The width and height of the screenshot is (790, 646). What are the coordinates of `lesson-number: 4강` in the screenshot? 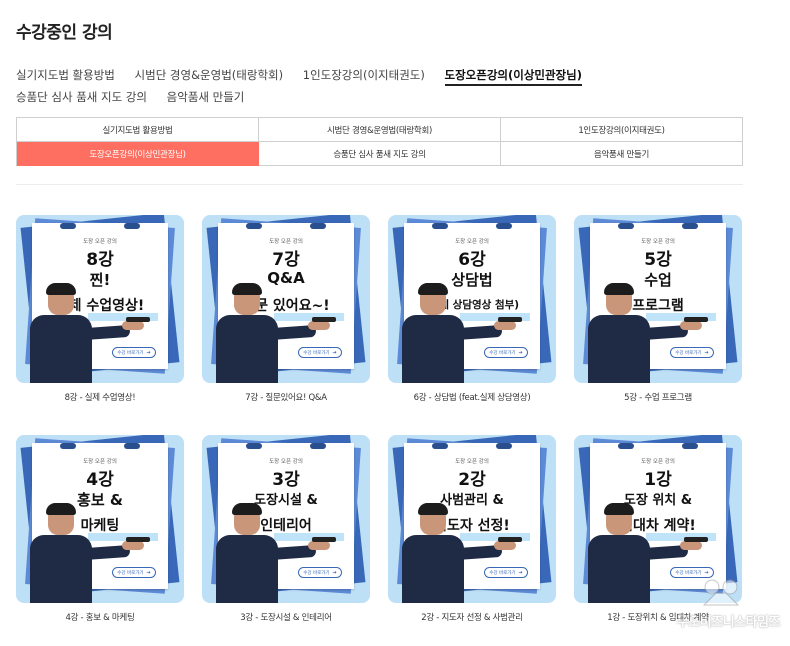 It's located at (100, 480).